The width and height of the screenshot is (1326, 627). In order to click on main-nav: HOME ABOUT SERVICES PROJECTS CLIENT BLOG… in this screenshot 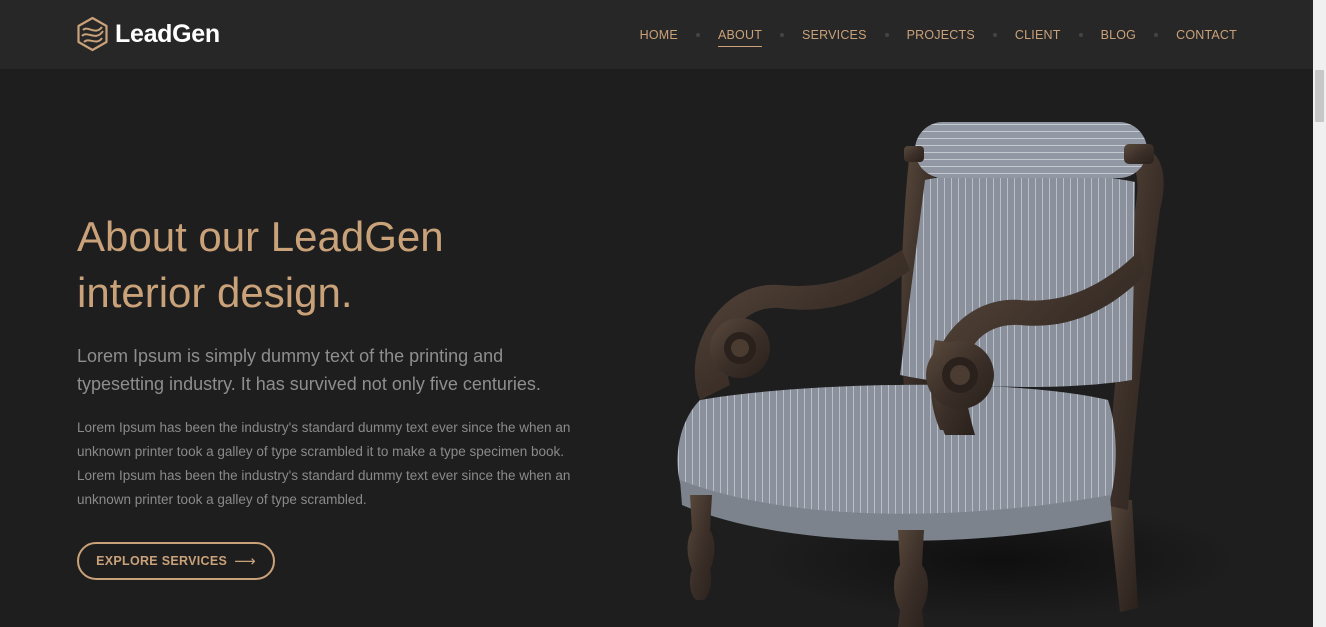, I will do `click(938, 34)`.